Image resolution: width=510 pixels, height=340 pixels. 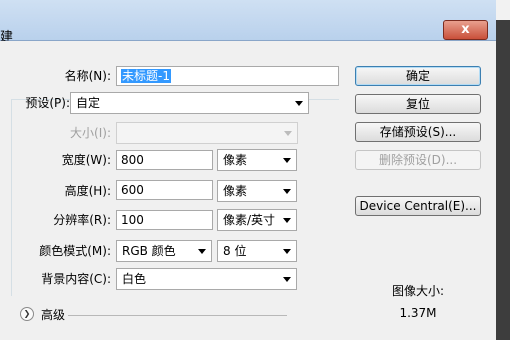 What do you see at coordinates (207, 133) in the screenshot?
I see `size-select` at bounding box center [207, 133].